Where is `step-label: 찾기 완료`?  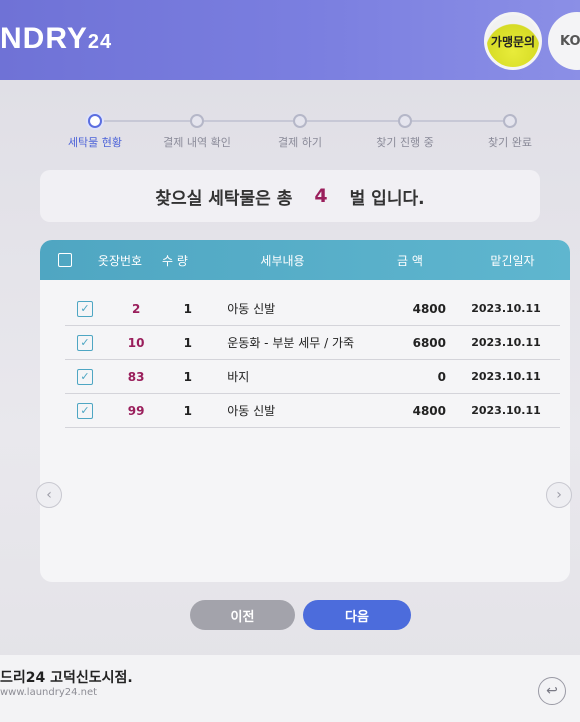
step-label: 찾기 완료 is located at coordinates (510, 142).